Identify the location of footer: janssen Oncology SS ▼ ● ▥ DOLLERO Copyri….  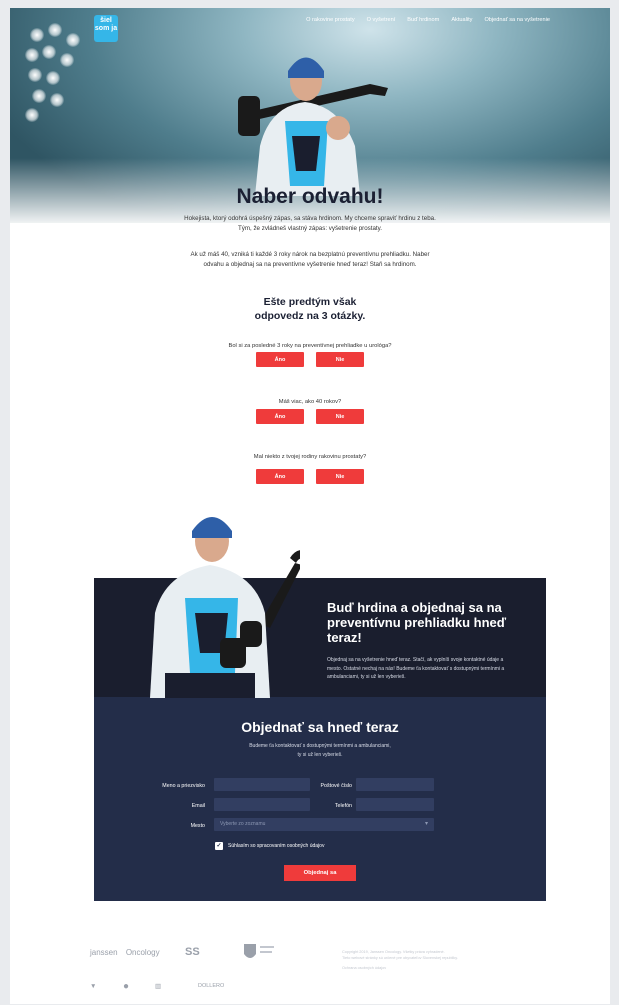
(310, 965).